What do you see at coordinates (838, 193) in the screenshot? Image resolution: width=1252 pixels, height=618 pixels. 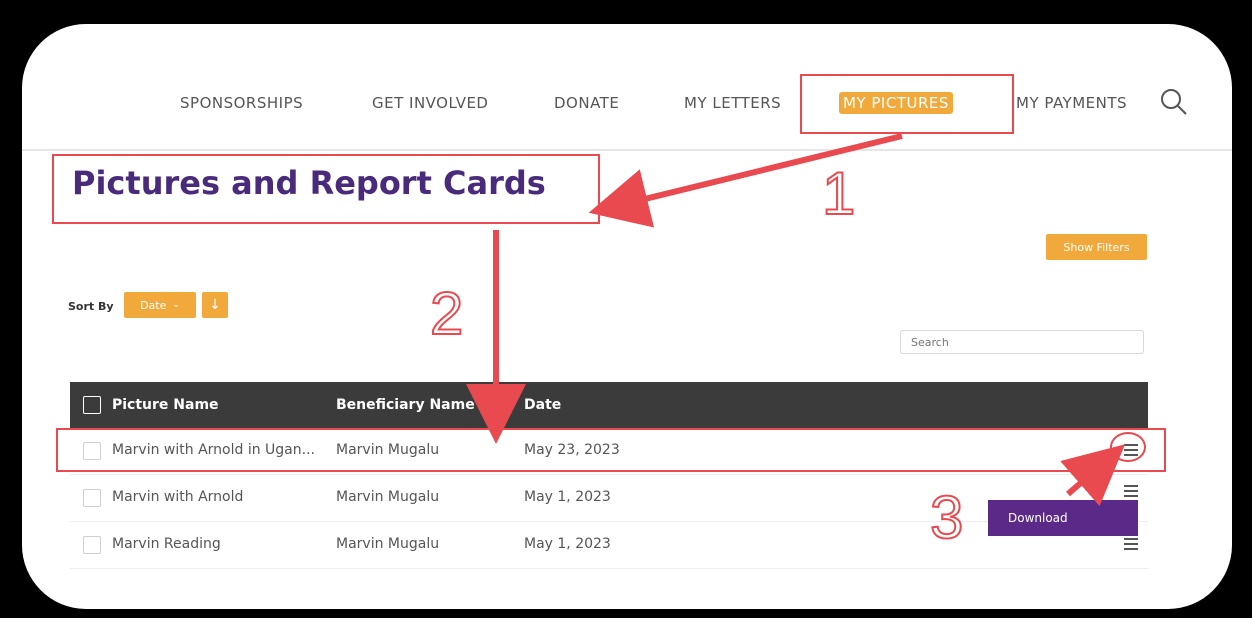 I see `annotation-number-1: 1` at bounding box center [838, 193].